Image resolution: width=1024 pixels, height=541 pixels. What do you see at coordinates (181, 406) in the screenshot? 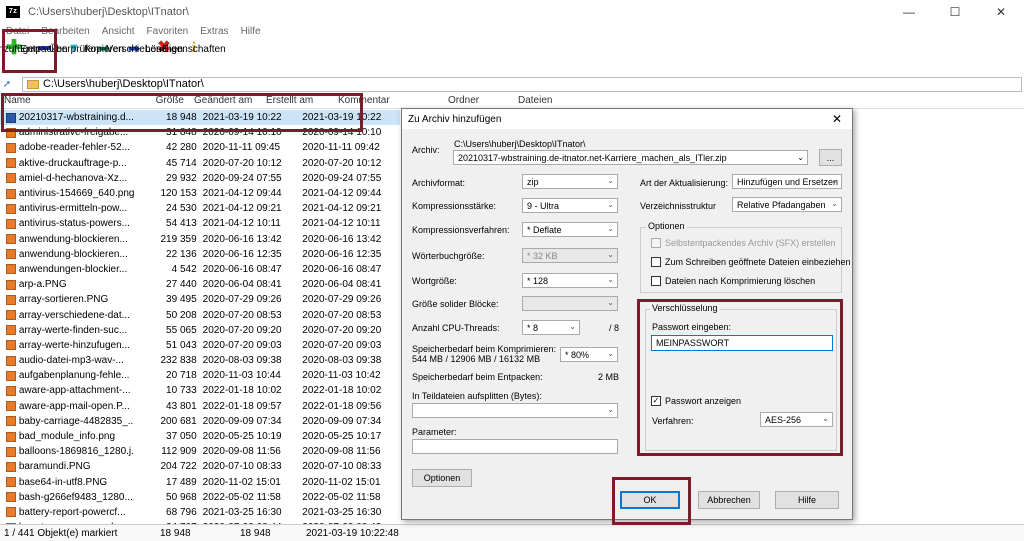
I see `file-size: 43 801` at bounding box center [181, 406].